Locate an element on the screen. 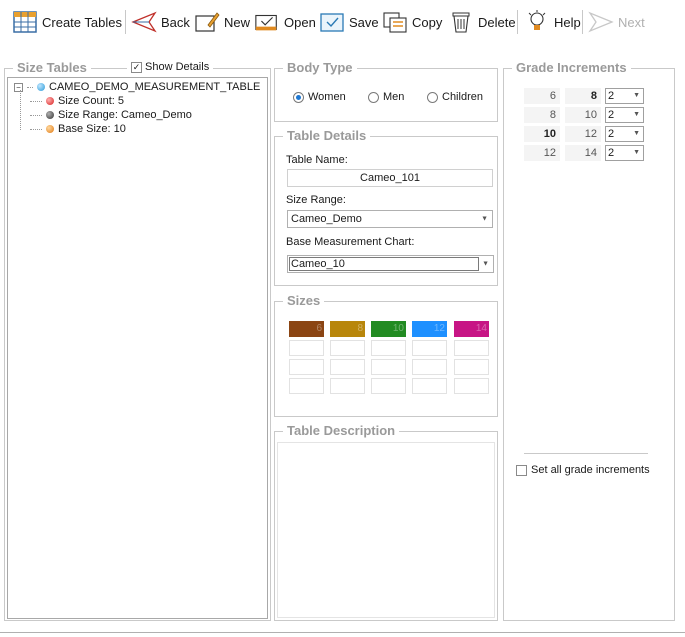 This screenshot has width=685, height=637. toolbar-separator is located at coordinates (125, 22).